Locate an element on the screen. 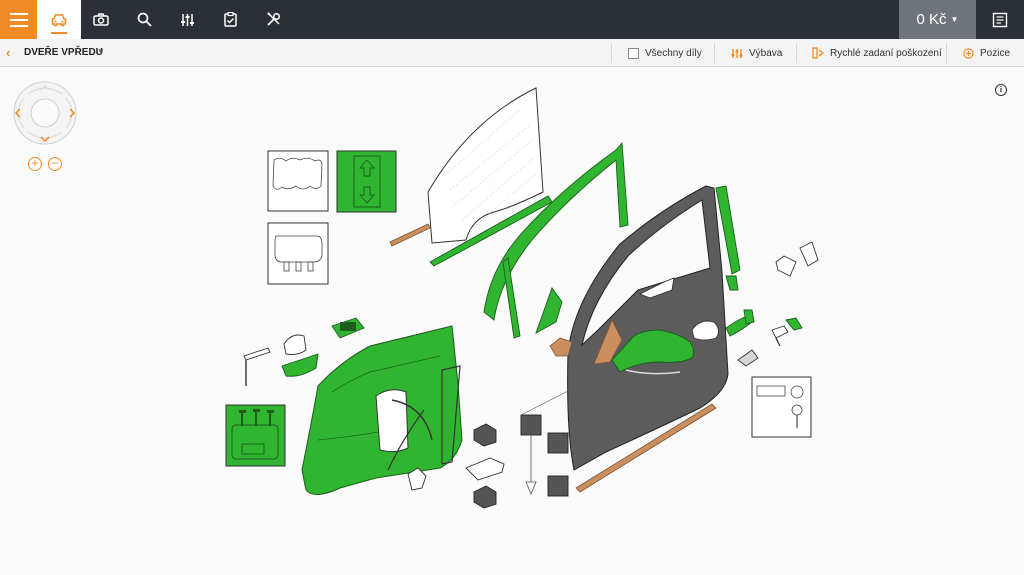 This screenshot has height=575, width=1024. part-check-strap is located at coordinates (748, 358).